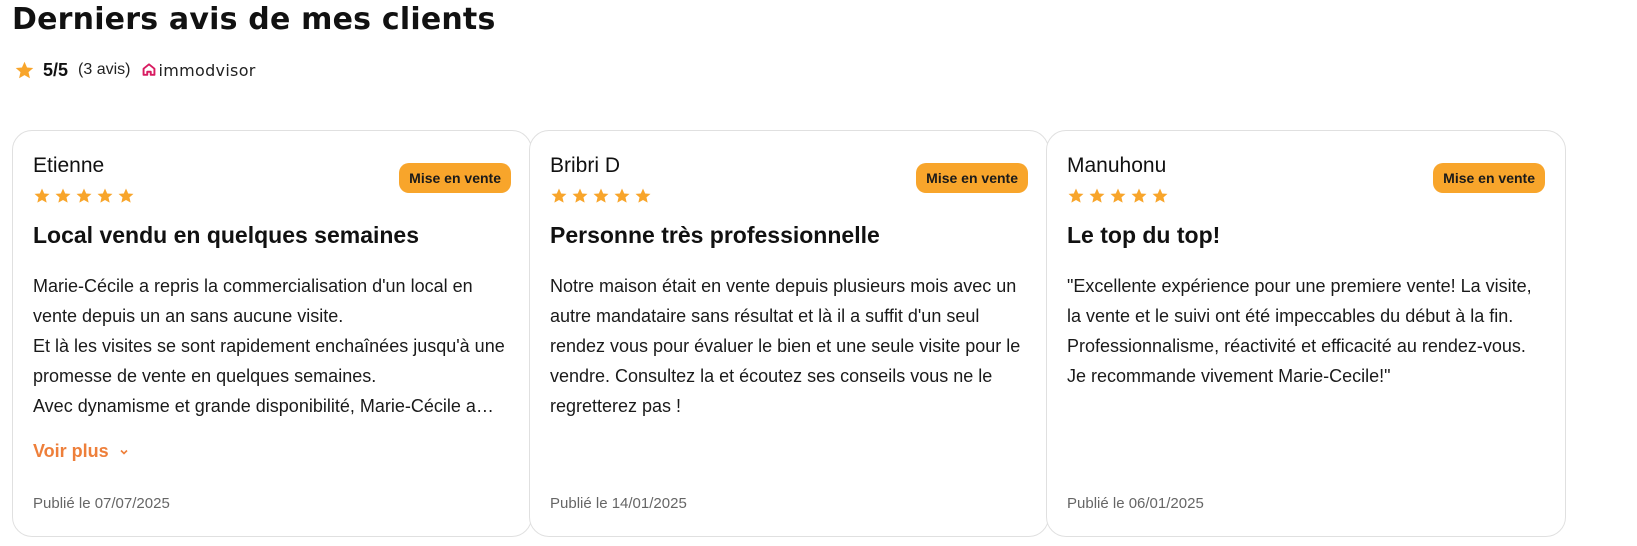 The height and width of the screenshot is (546, 1637). What do you see at coordinates (226, 235) in the screenshot?
I see `review-title: Local vendu en quelques semaines` at bounding box center [226, 235].